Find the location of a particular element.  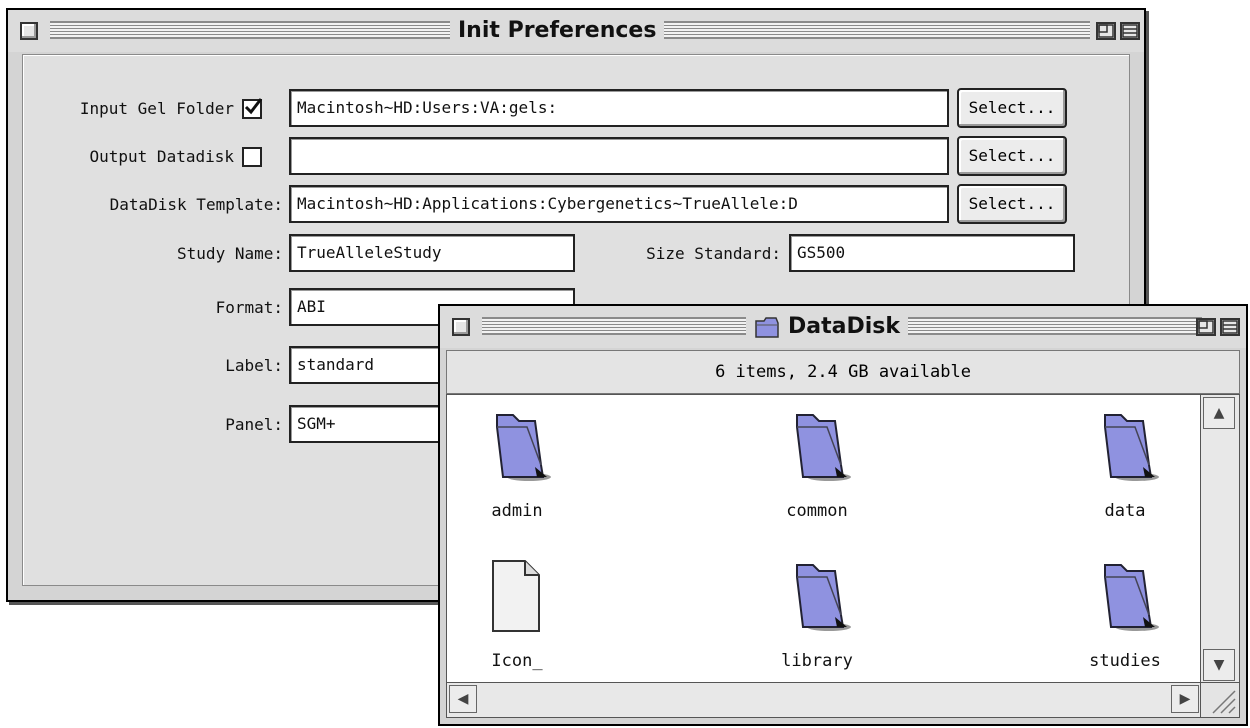

window-title: DataDisk is located at coordinates (844, 326).